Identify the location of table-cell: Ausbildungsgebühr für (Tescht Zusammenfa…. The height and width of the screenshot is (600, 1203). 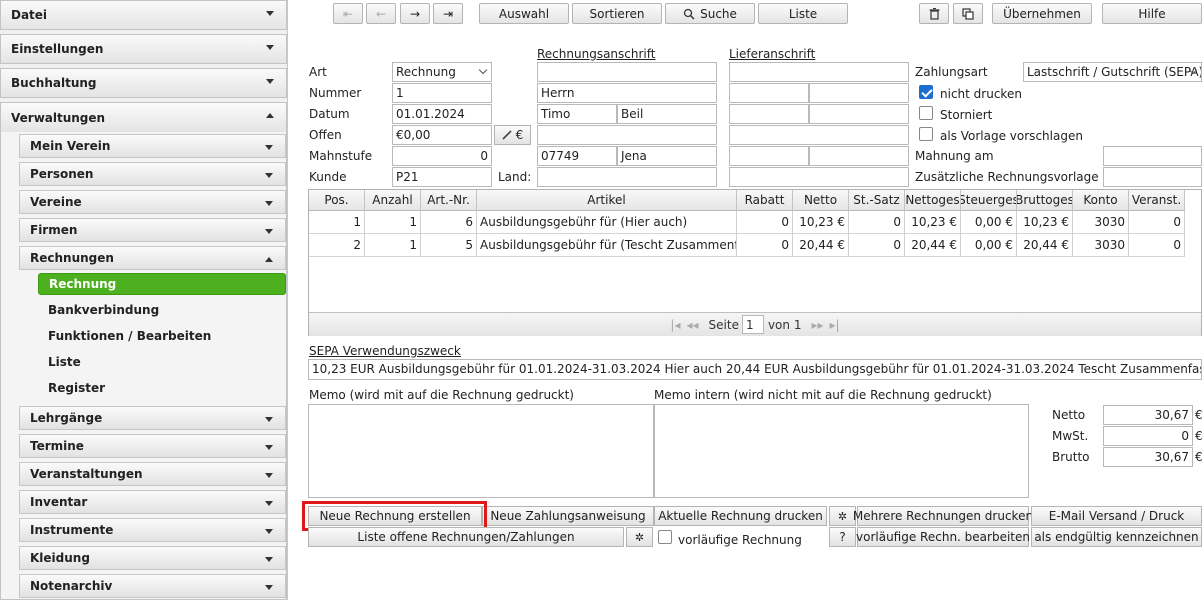
(607, 245).